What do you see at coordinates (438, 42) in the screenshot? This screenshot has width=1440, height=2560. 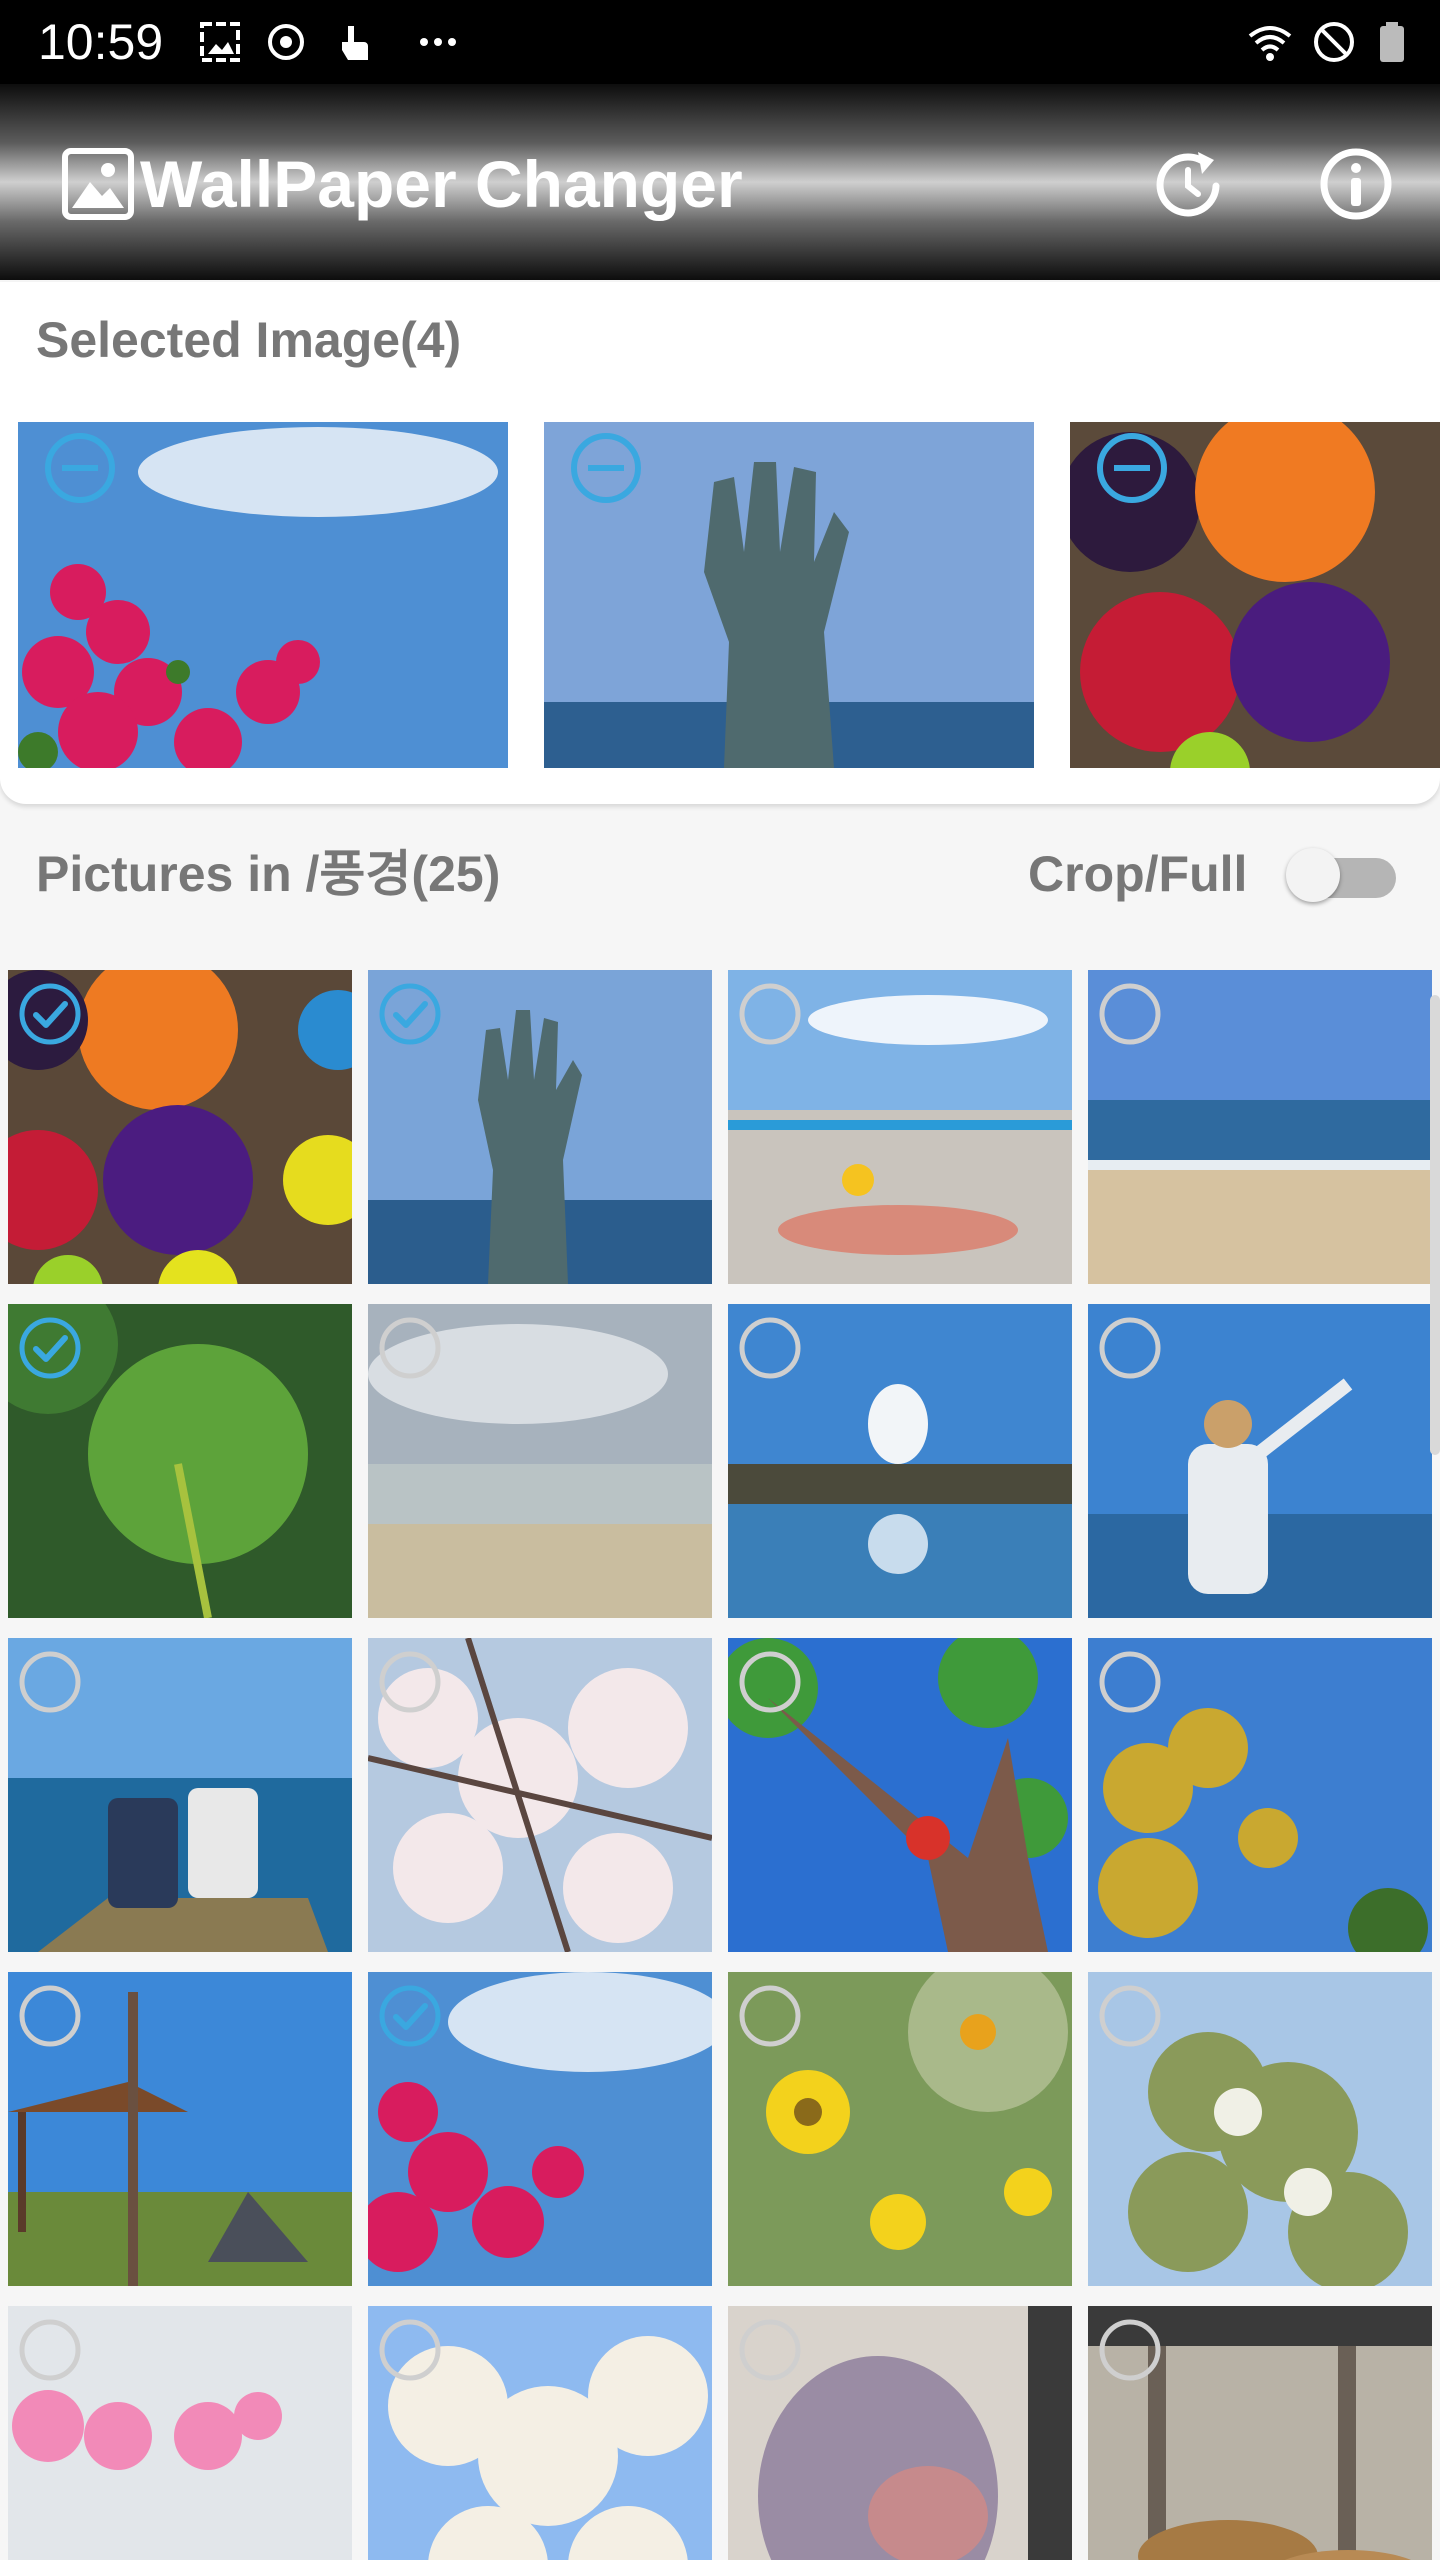 I see `more-dots-icon` at bounding box center [438, 42].